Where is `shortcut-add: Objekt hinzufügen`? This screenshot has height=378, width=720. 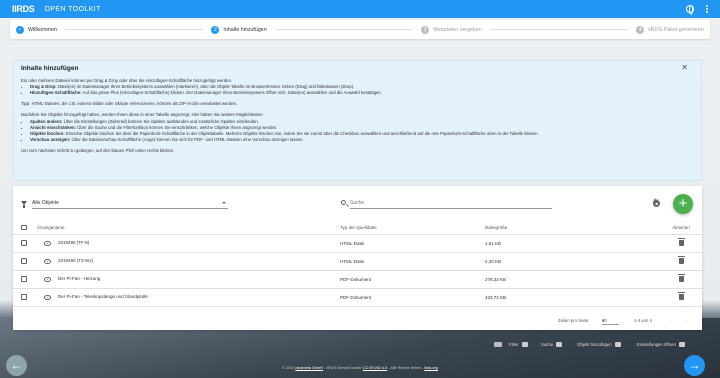
shortcut-add: Objekt hinzufügen is located at coordinates (599, 344).